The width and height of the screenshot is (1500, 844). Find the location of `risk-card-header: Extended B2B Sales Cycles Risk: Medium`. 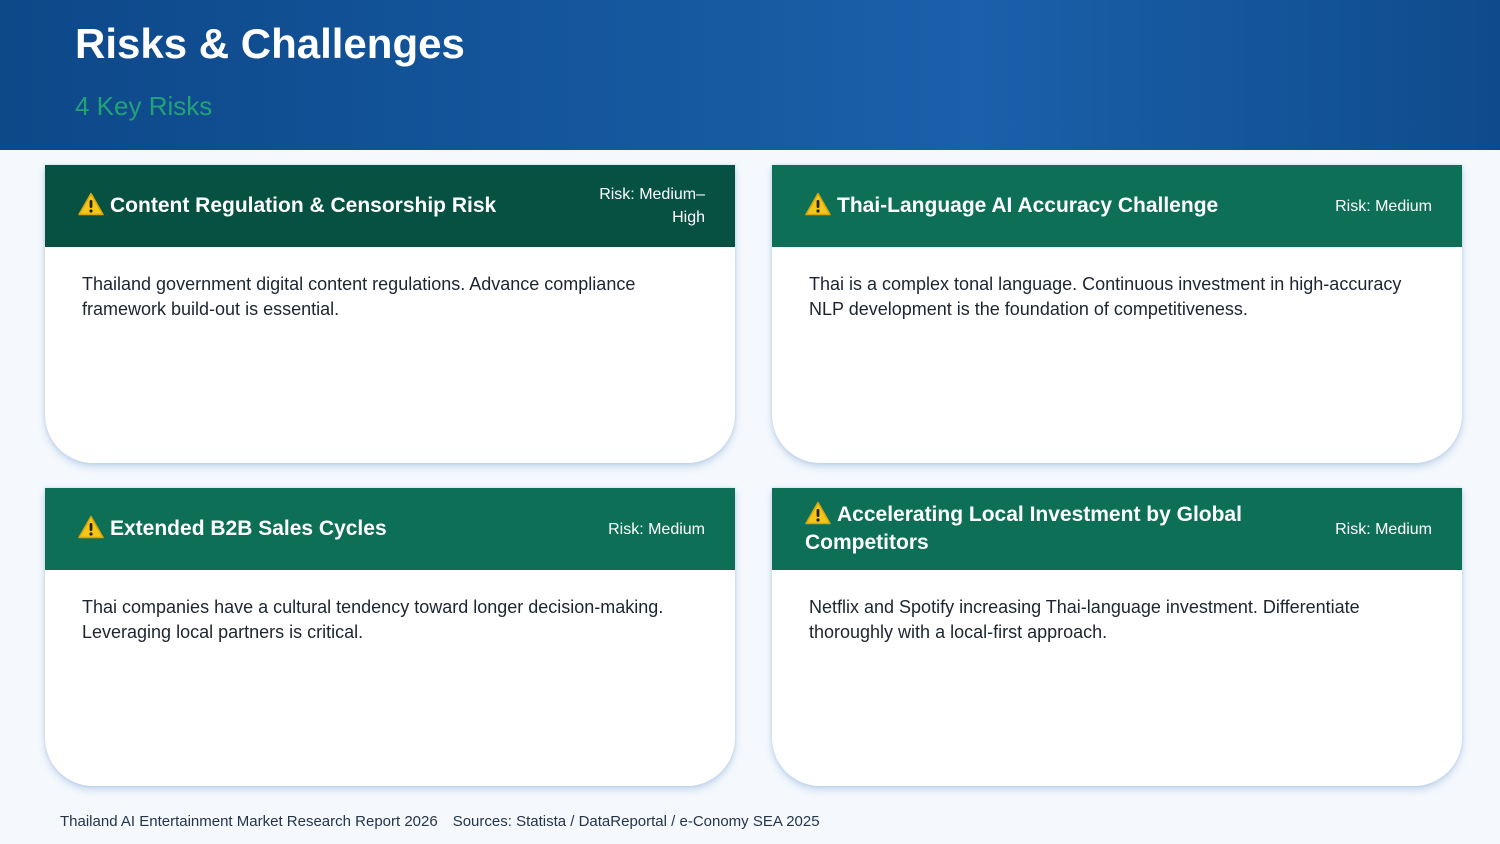

risk-card-header: Extended B2B Sales Cycles Risk: Medium is located at coordinates (390, 529).